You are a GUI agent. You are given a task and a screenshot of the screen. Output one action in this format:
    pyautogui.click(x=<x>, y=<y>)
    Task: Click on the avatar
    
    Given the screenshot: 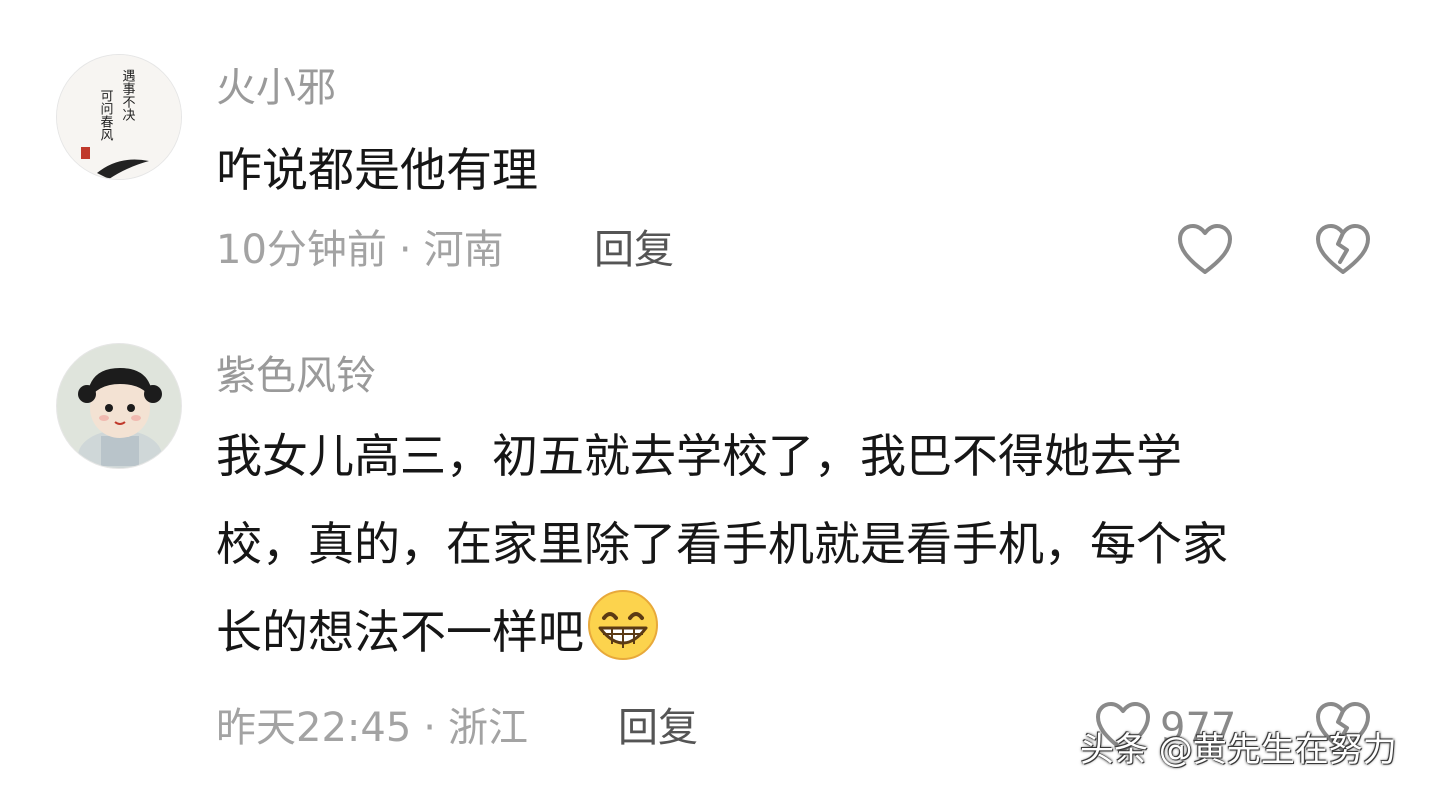 What is the action you would take?
    pyautogui.click(x=119, y=406)
    